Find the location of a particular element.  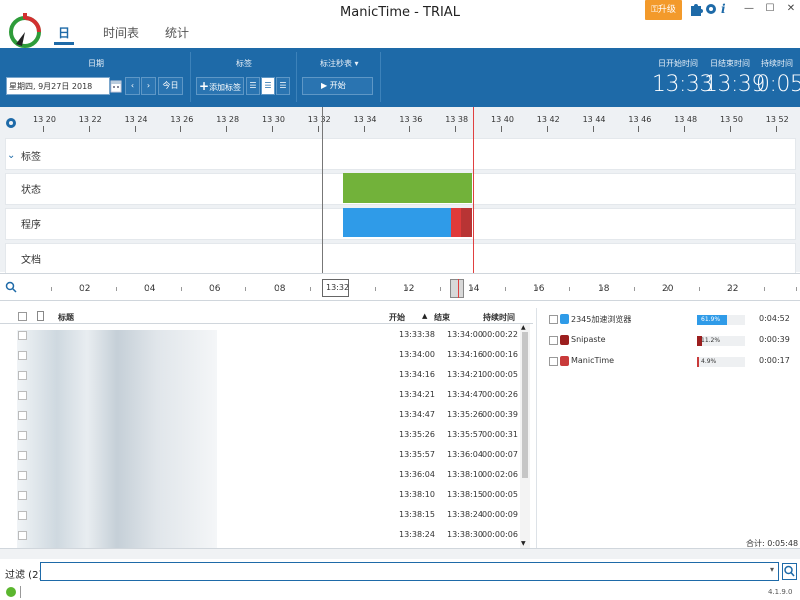

overview-hour-label: 06 is located at coordinates (215, 289).